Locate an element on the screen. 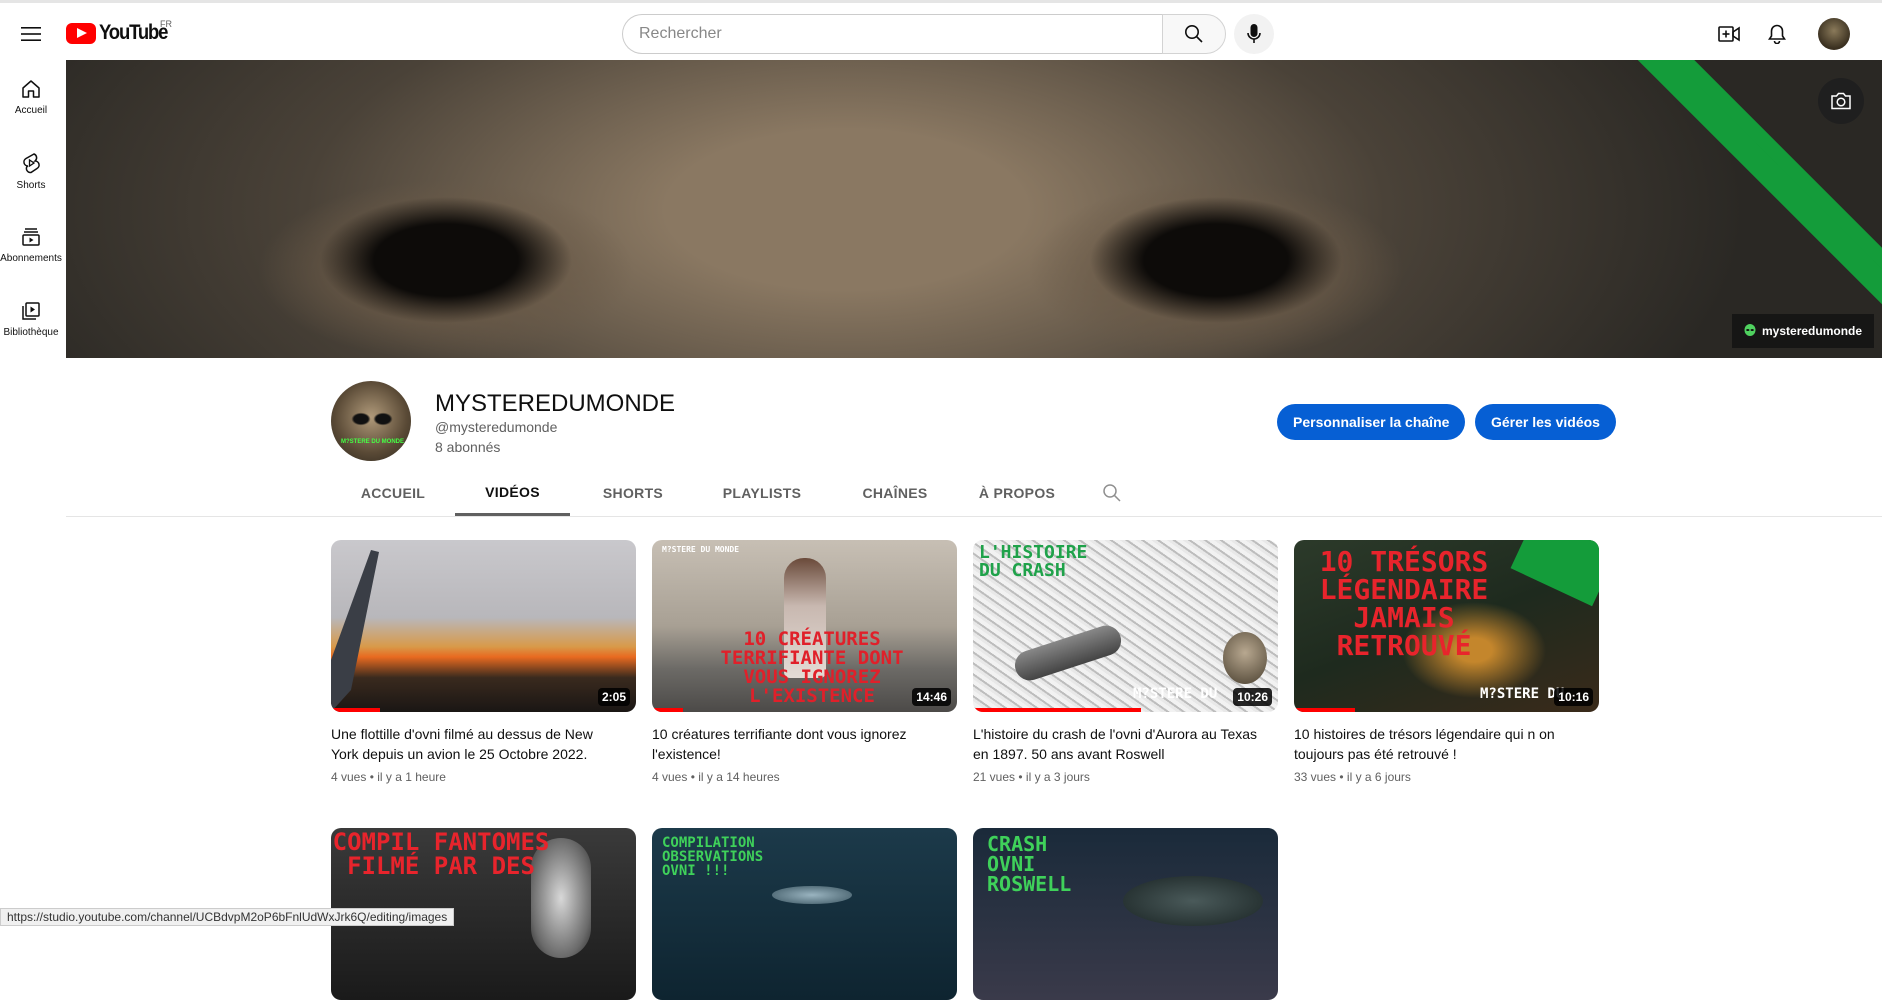 The image size is (1882, 1000). sidebar-item-label: Abonnements is located at coordinates (31, 258).